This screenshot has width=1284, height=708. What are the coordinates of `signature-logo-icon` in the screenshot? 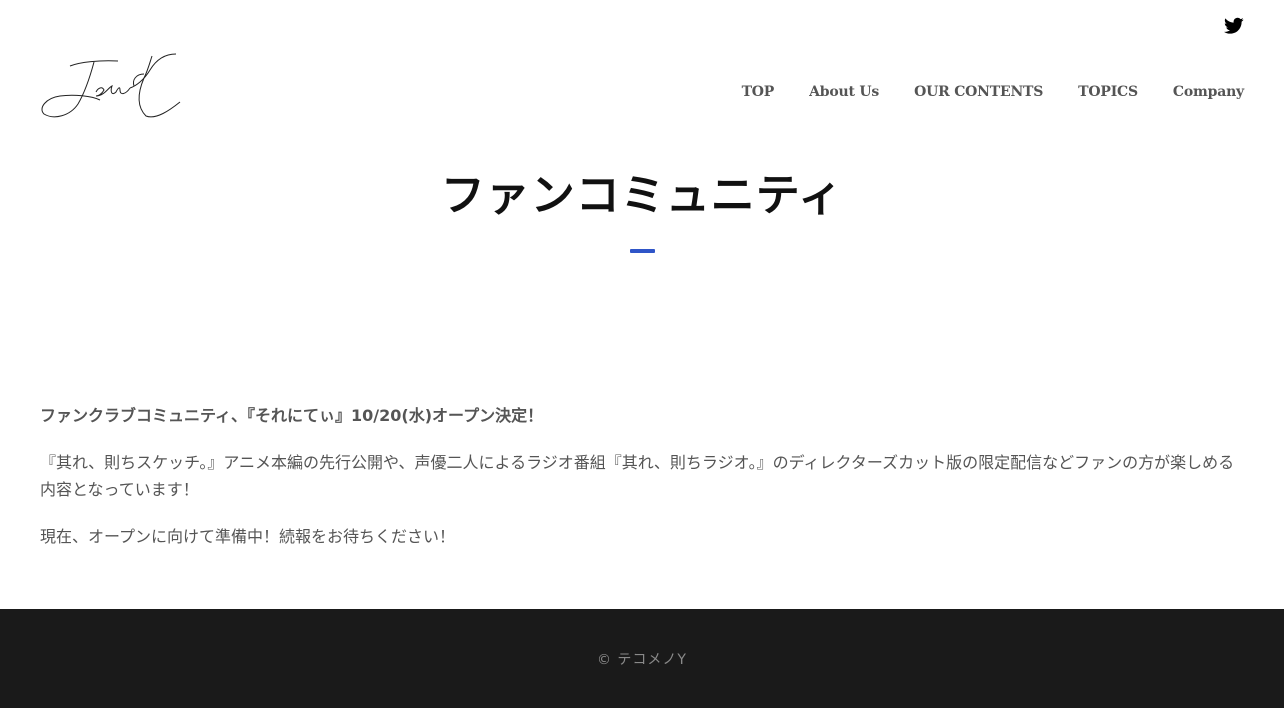 It's located at (111, 85).